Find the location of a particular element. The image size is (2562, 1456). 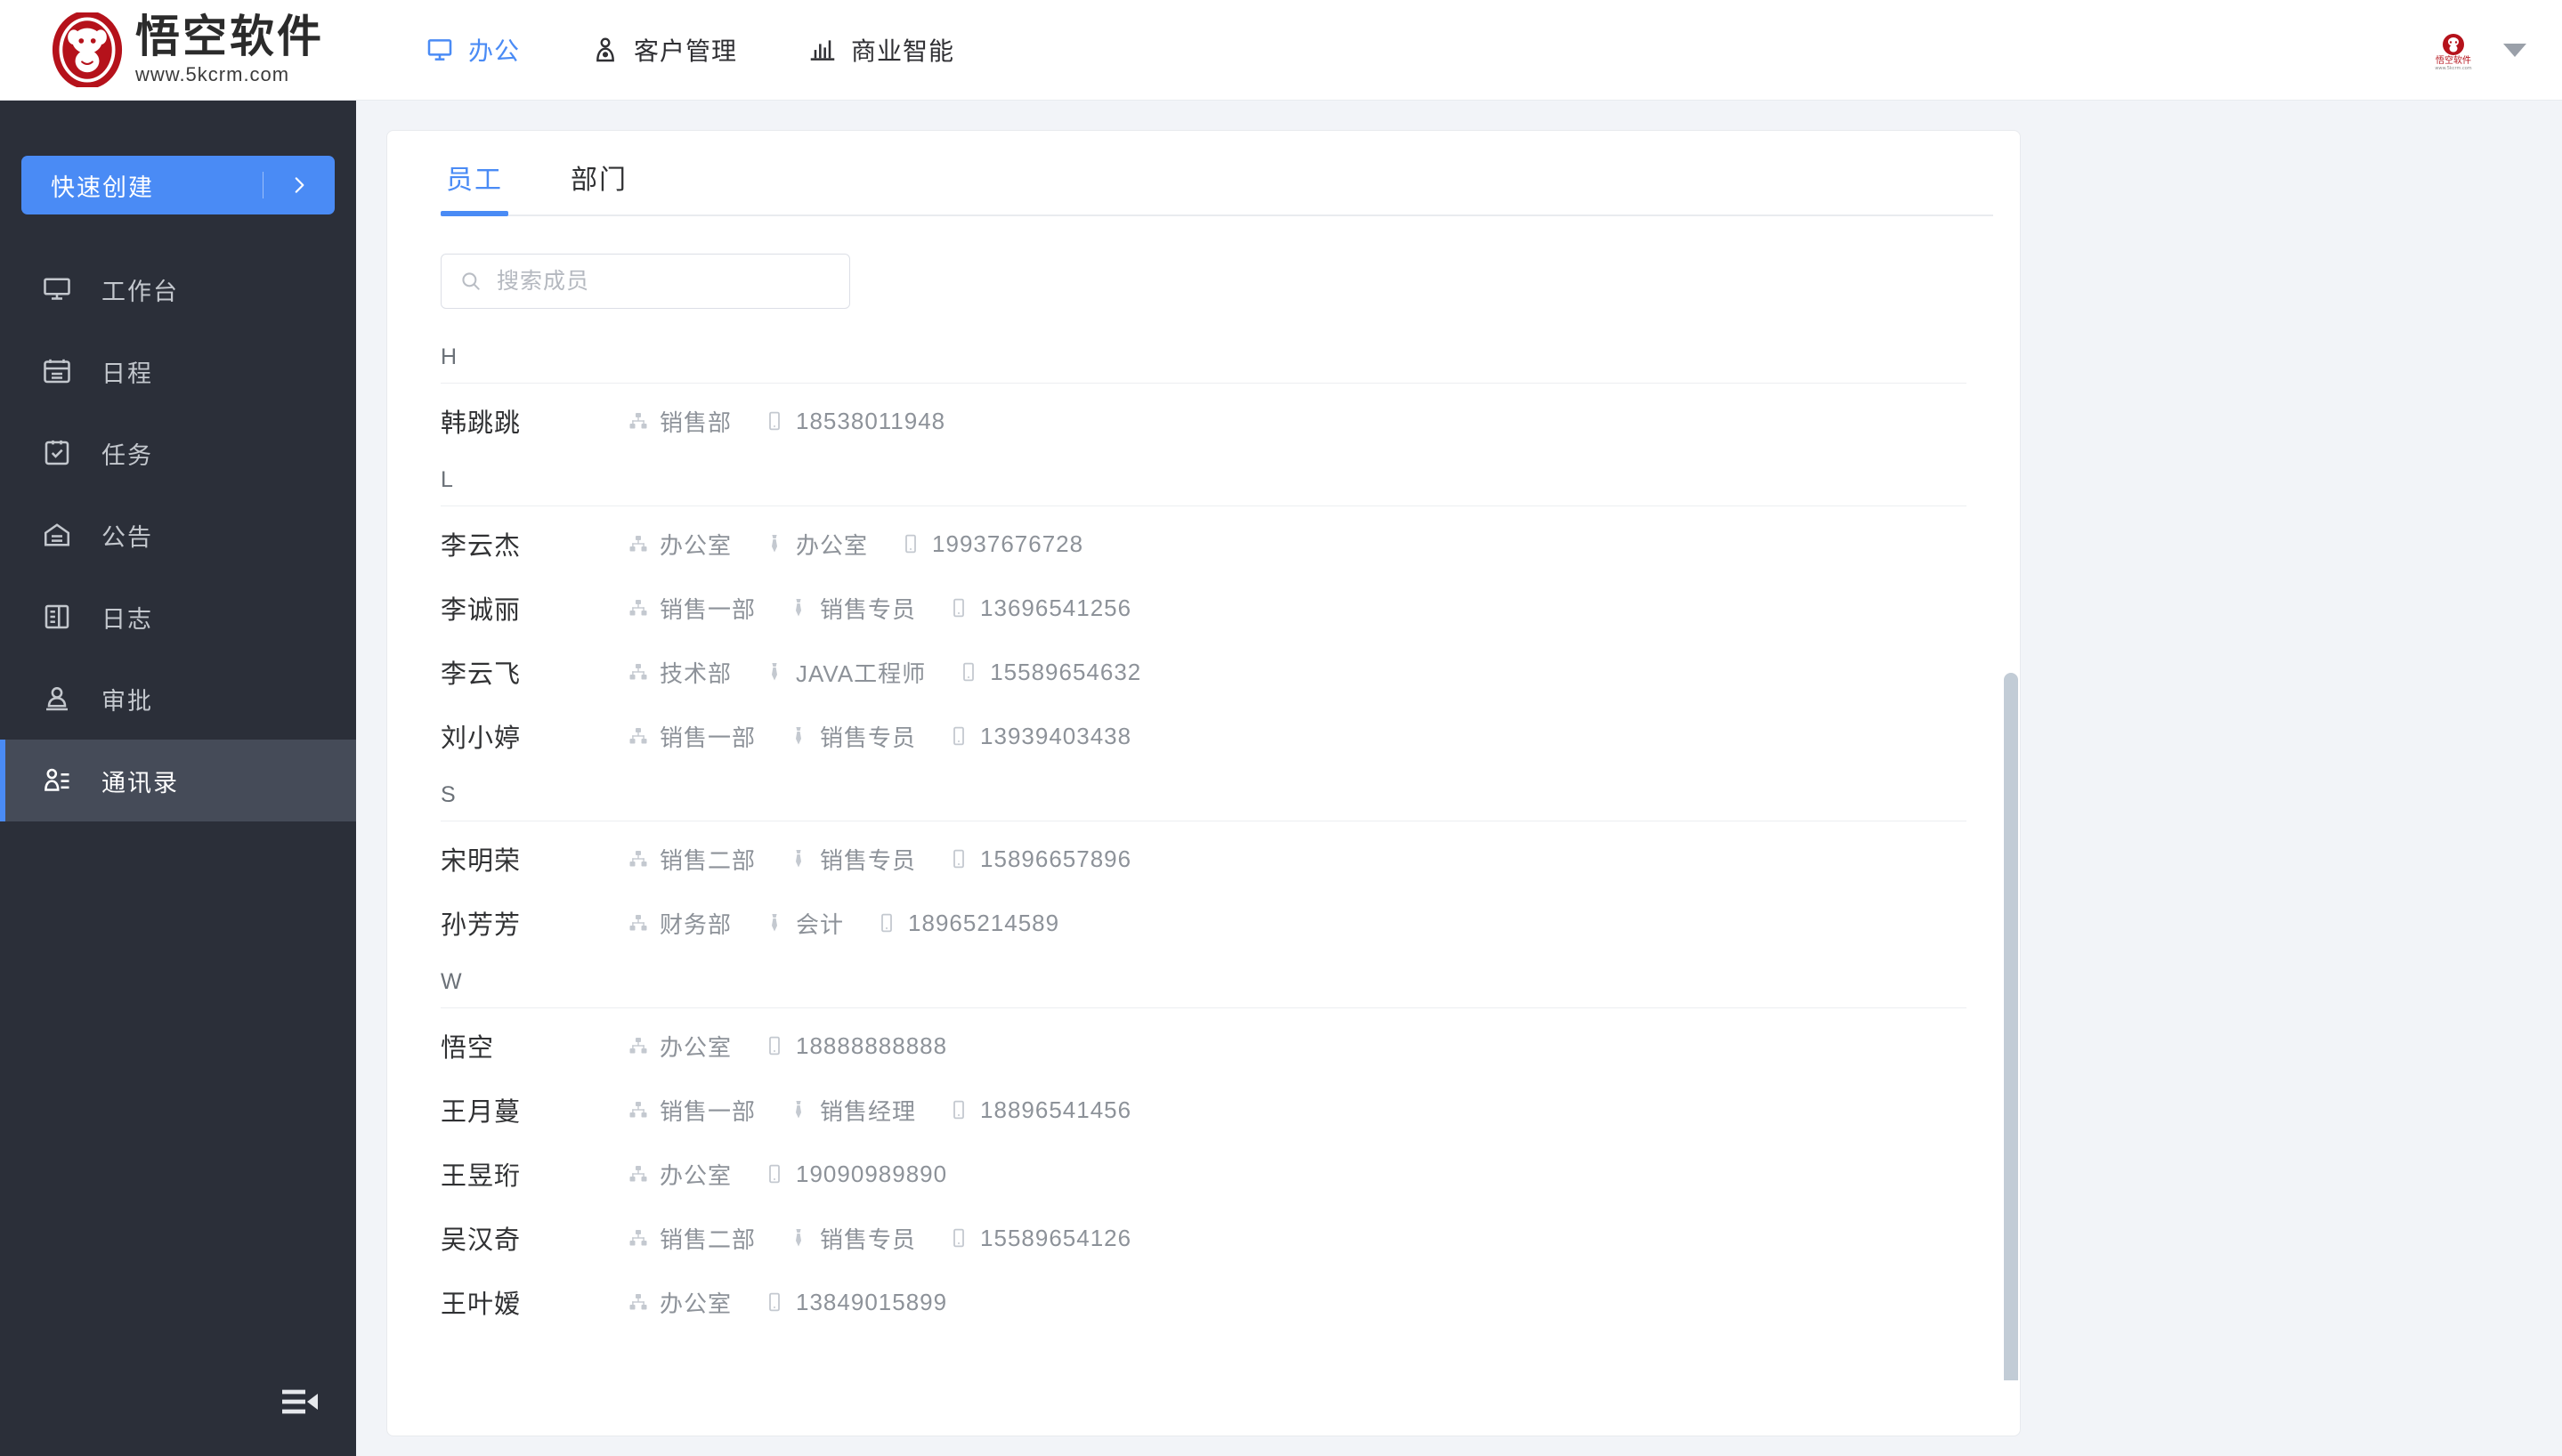

search-area is located at coordinates (1203, 262).